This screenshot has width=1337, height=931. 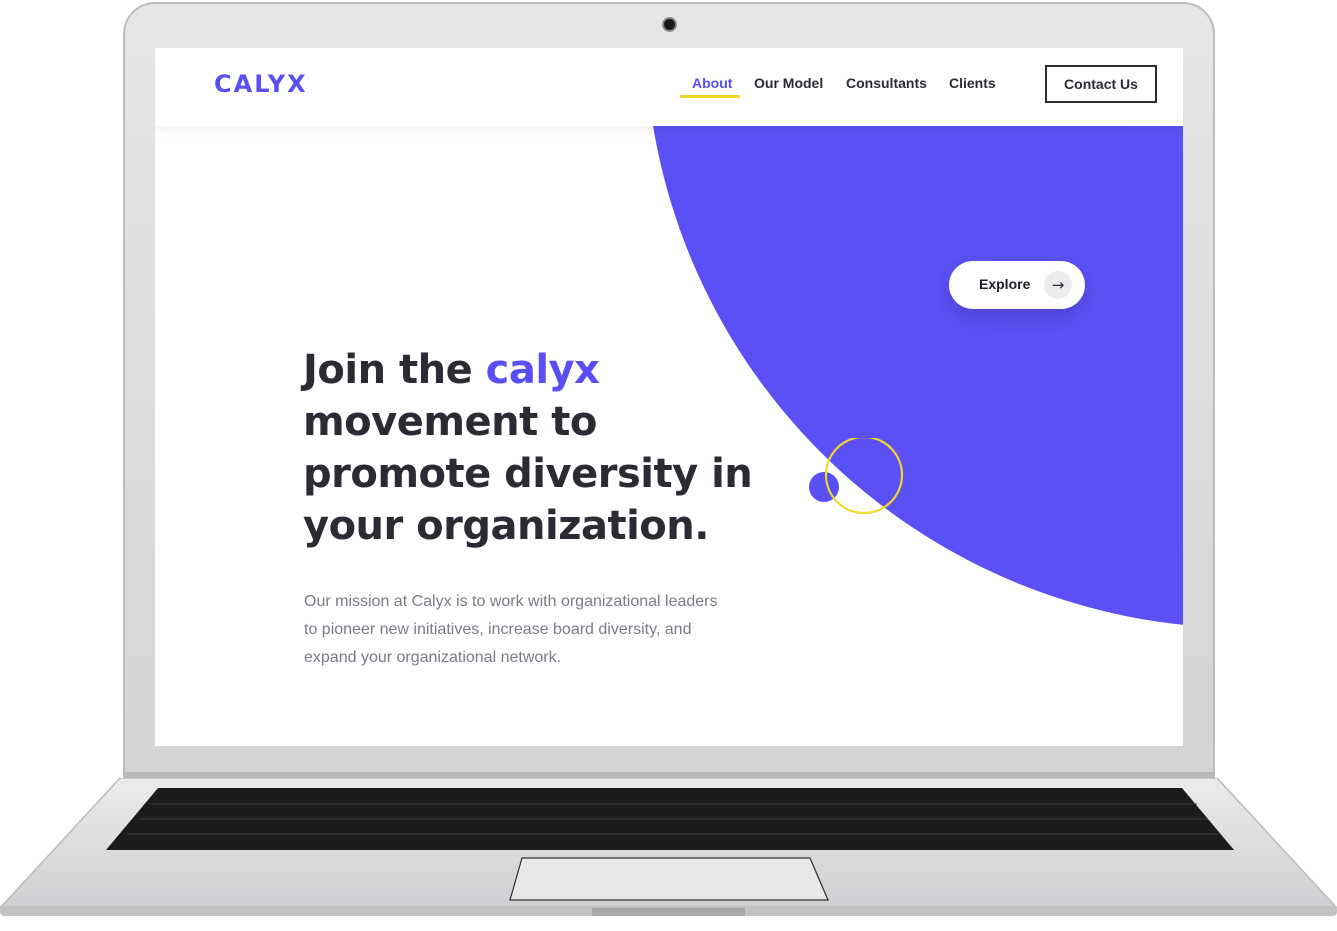 What do you see at coordinates (788, 83) in the screenshot?
I see `nav-item-our-model: Our Model` at bounding box center [788, 83].